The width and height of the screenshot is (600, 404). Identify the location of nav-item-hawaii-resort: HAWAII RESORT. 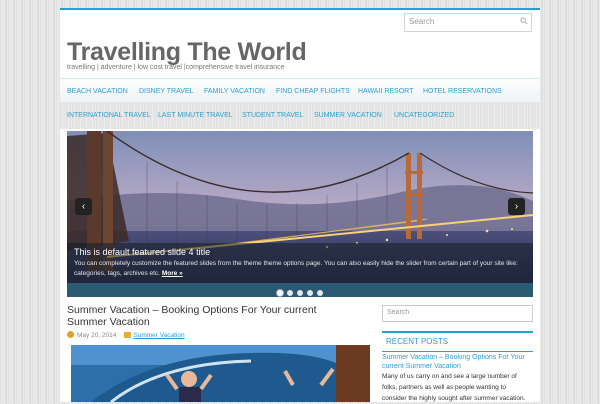
(385, 91).